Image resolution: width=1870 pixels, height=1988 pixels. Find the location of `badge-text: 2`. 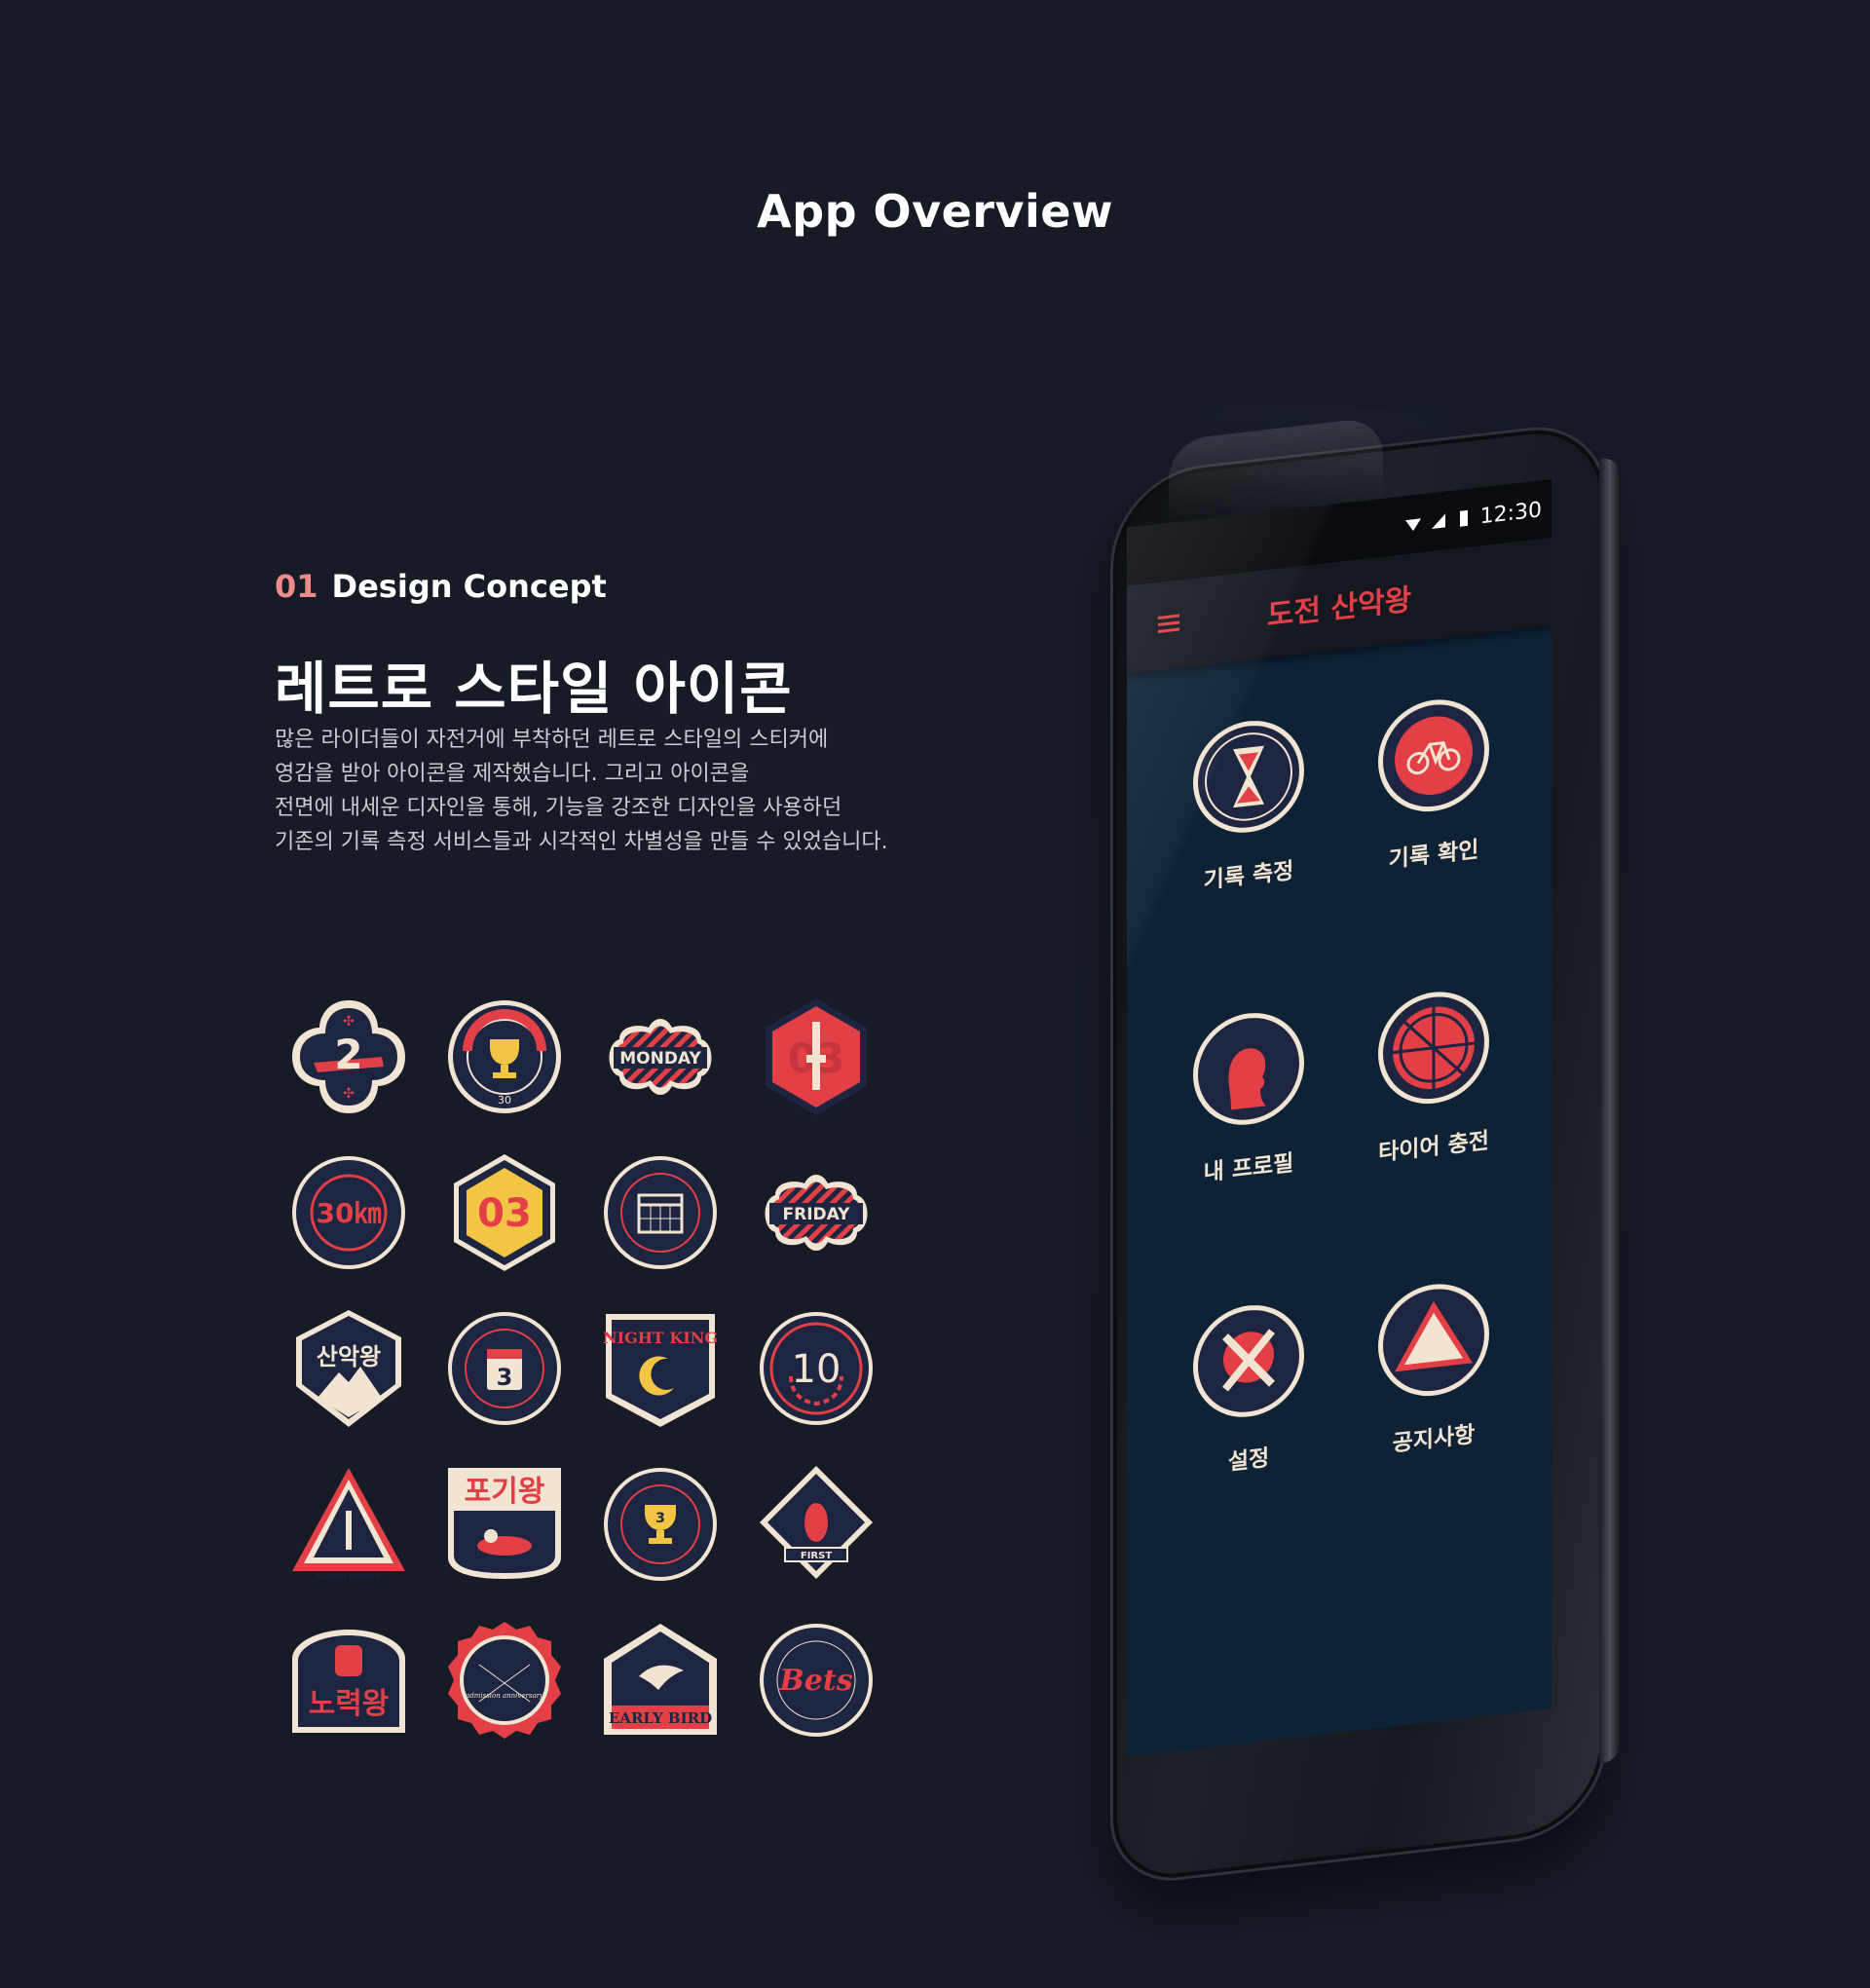

badge-text: 2 is located at coordinates (348, 1054).